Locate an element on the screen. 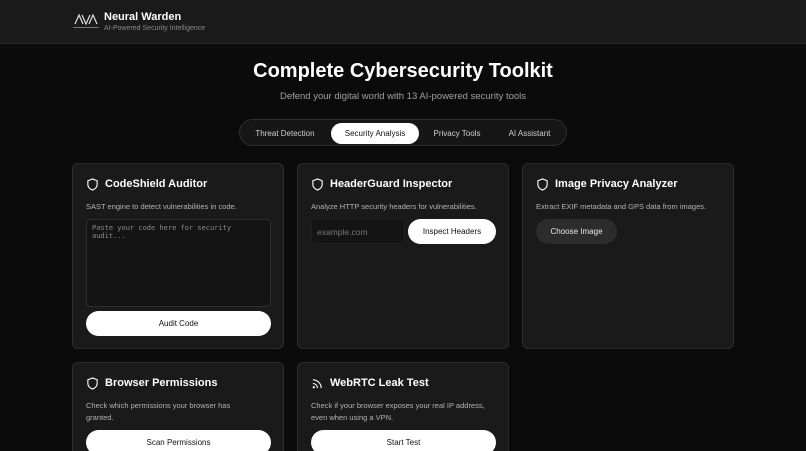 The width and height of the screenshot is (806, 451). card-title: WebRTC Leak Test is located at coordinates (379, 383).